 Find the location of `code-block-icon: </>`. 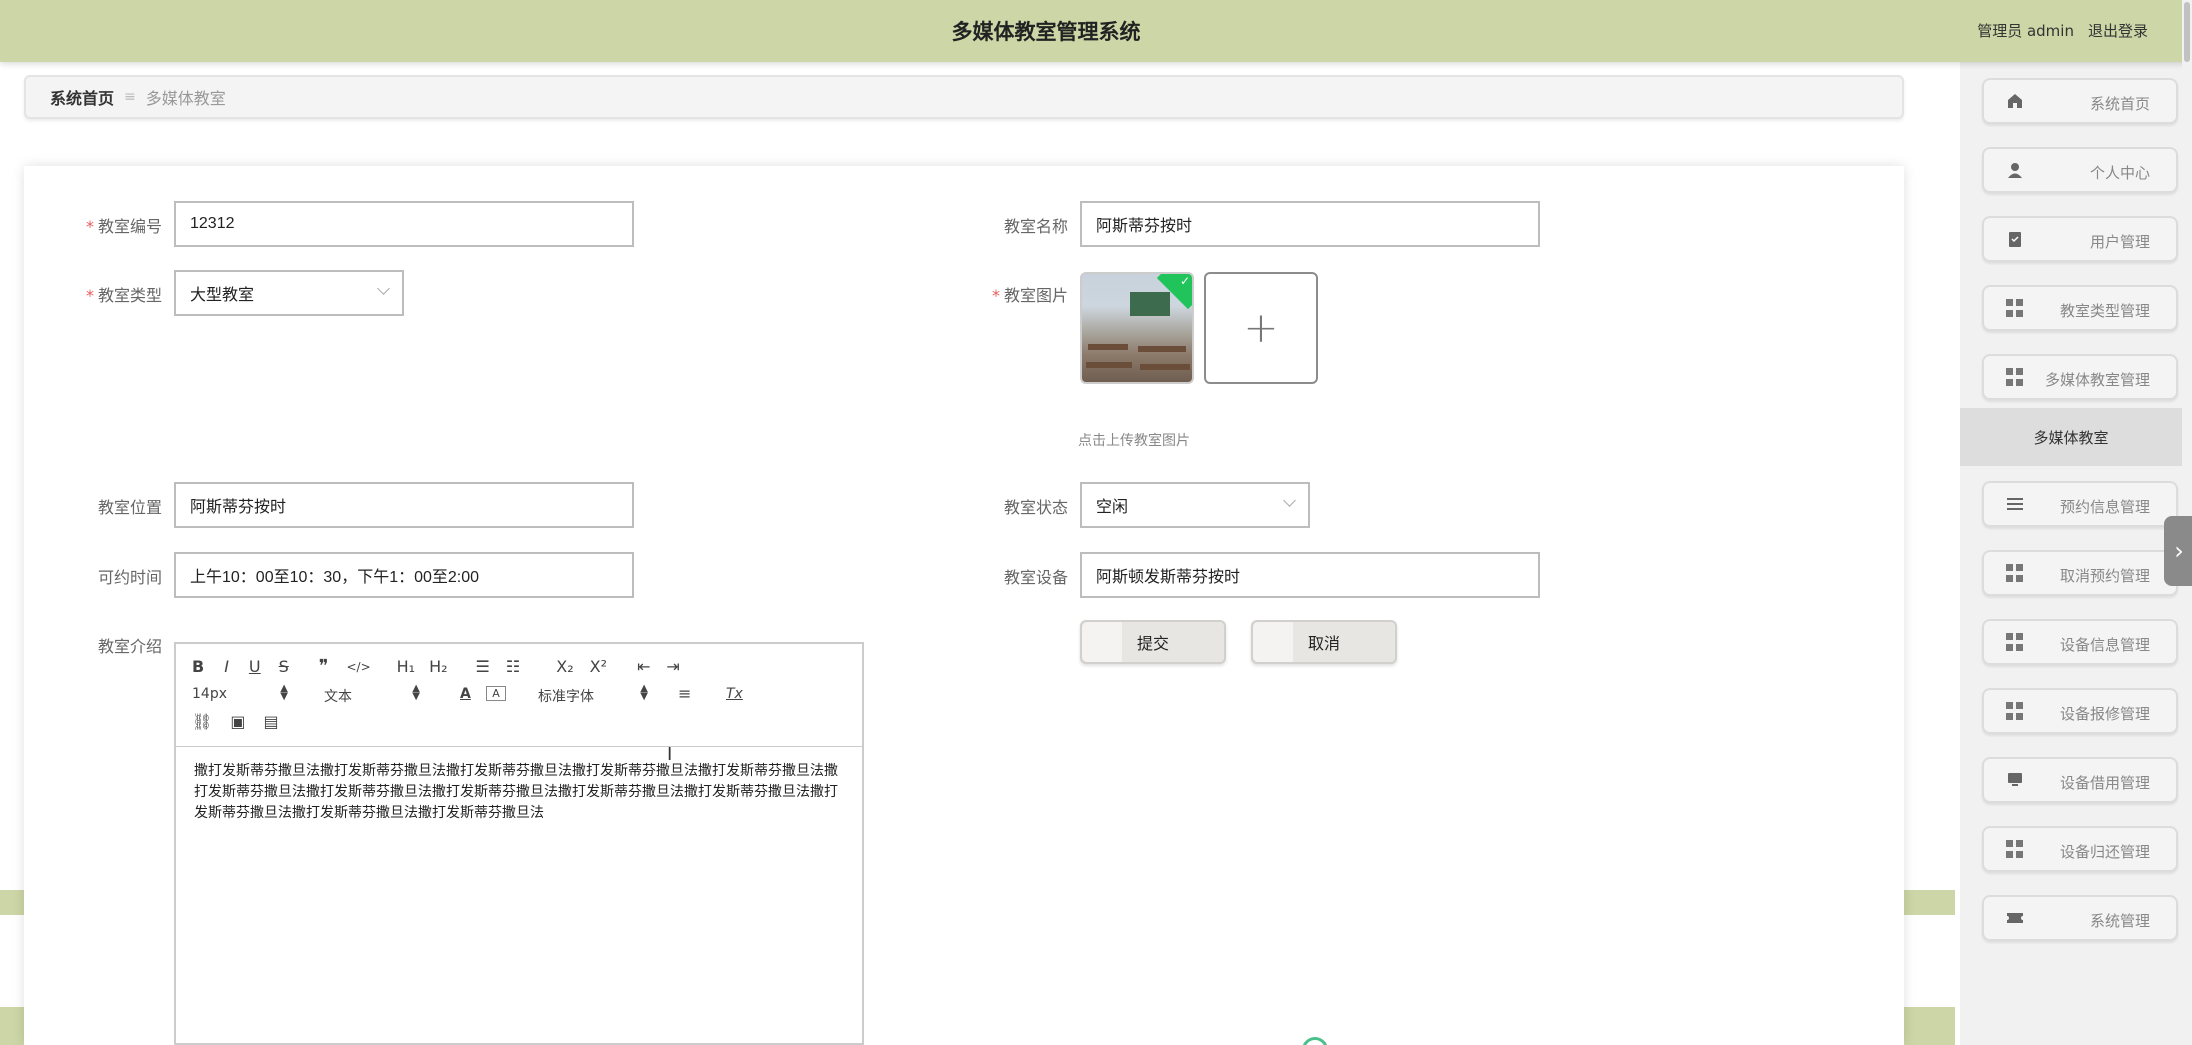

code-block-icon: </> is located at coordinates (358, 667).